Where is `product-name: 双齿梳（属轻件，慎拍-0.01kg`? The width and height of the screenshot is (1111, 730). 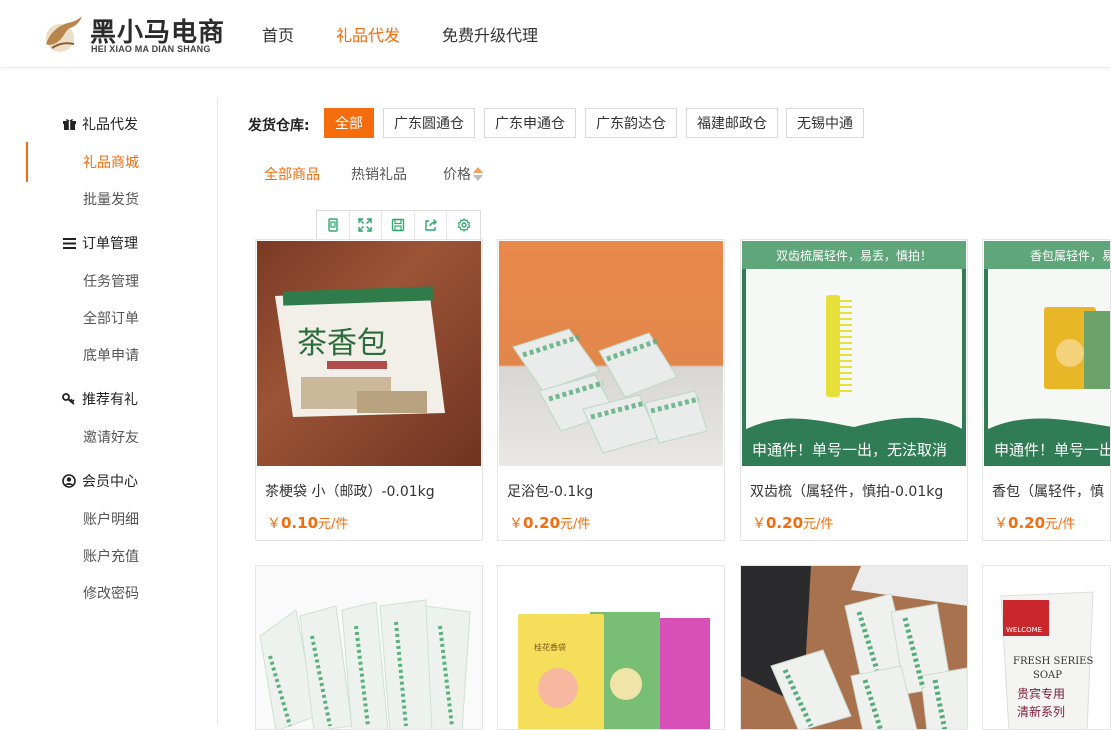
product-name: 双齿梳（属轻件，慎拍-0.01kg is located at coordinates (847, 492).